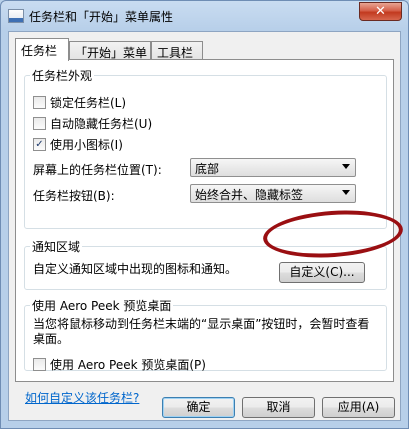  Describe the element at coordinates (273, 167) in the screenshot. I see `taskbar-location-select: 底部` at that location.